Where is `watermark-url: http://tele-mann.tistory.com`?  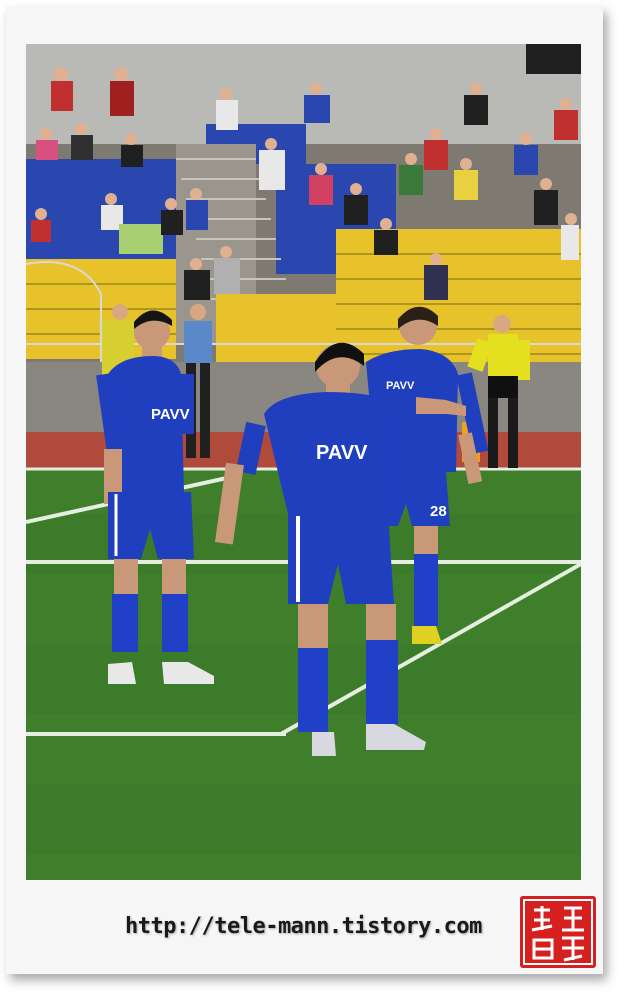
watermark-url: http://tele-mann.tistory.com is located at coordinates (303, 926).